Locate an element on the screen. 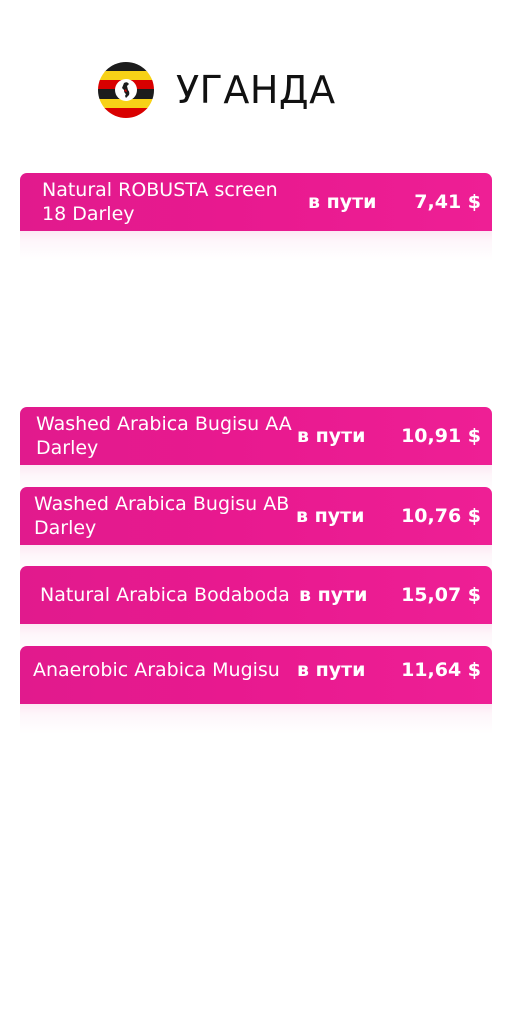  product-name: Natural ROBUSTA screen 18 Darley is located at coordinates (160, 202).